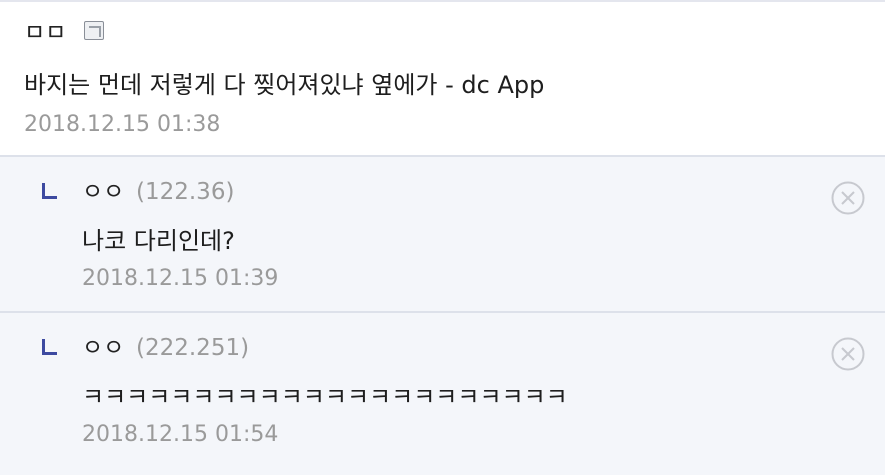  I want to click on reply-date: 2018.12.15 01:54, so click(180, 434).